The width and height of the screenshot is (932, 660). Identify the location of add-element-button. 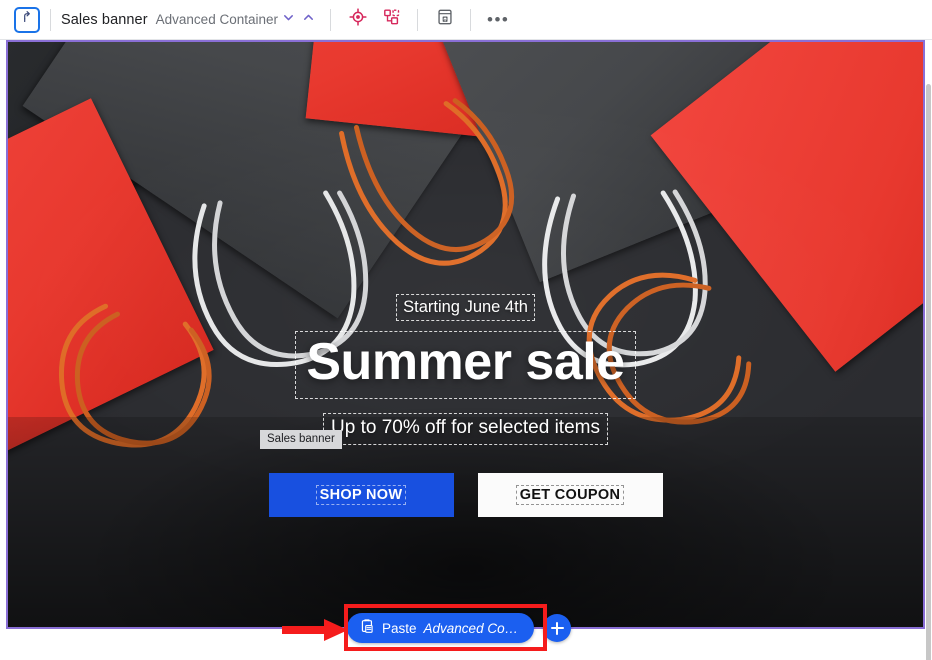
(557, 628).